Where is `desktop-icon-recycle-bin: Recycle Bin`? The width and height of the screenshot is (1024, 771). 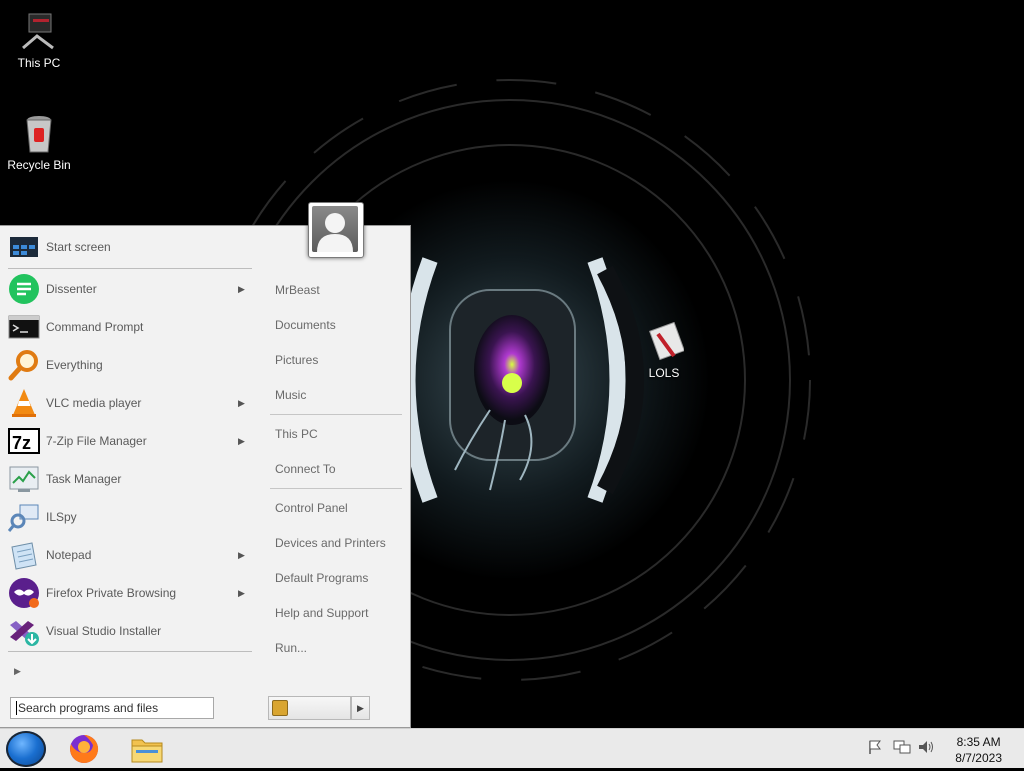 desktop-icon-recycle-bin: Recycle Bin is located at coordinates (39, 143).